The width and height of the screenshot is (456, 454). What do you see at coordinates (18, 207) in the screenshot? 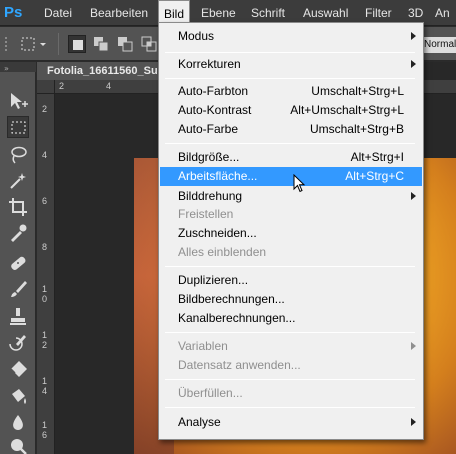
I see `crop-tool-icon` at bounding box center [18, 207].